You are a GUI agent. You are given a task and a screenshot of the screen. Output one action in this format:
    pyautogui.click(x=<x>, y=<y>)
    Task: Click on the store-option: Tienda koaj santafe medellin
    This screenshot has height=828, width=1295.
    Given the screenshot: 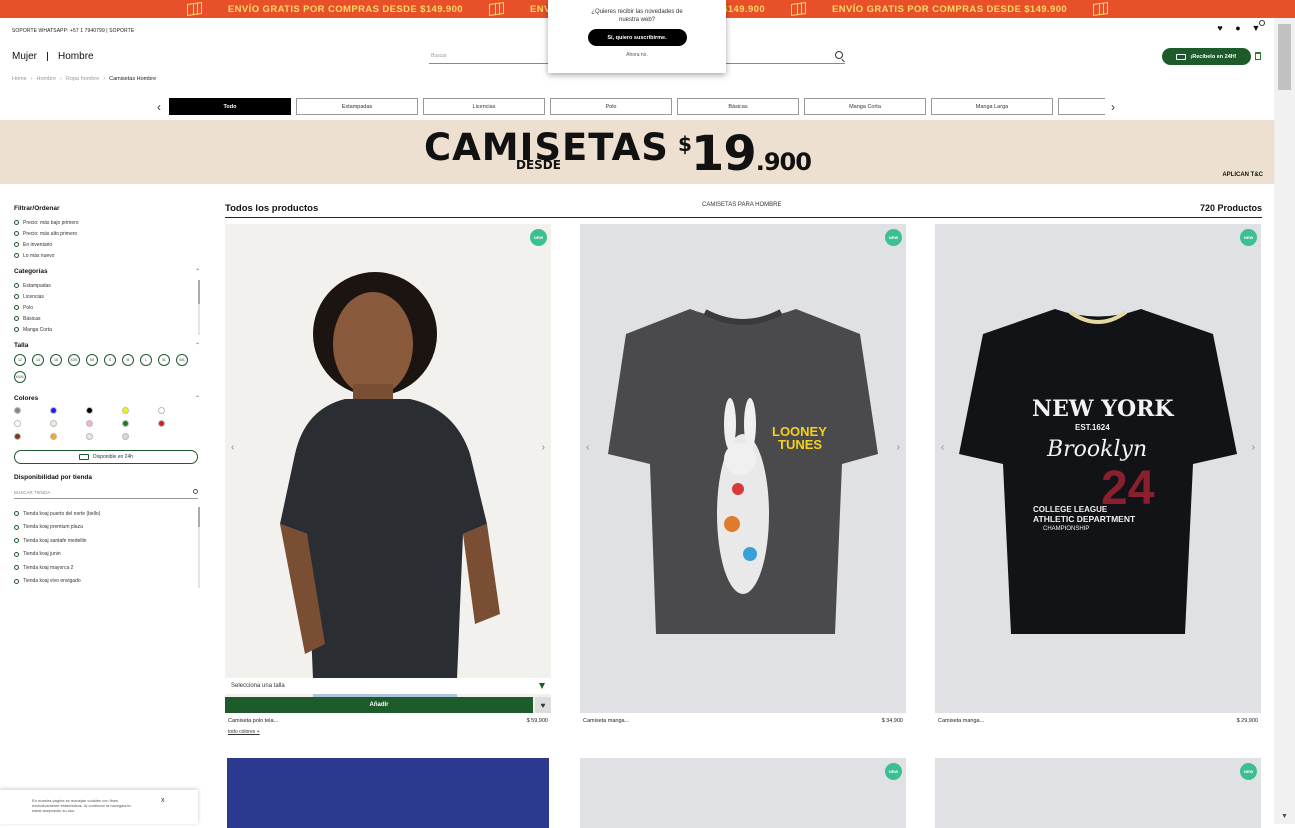 What is the action you would take?
    pyautogui.click(x=103, y=541)
    